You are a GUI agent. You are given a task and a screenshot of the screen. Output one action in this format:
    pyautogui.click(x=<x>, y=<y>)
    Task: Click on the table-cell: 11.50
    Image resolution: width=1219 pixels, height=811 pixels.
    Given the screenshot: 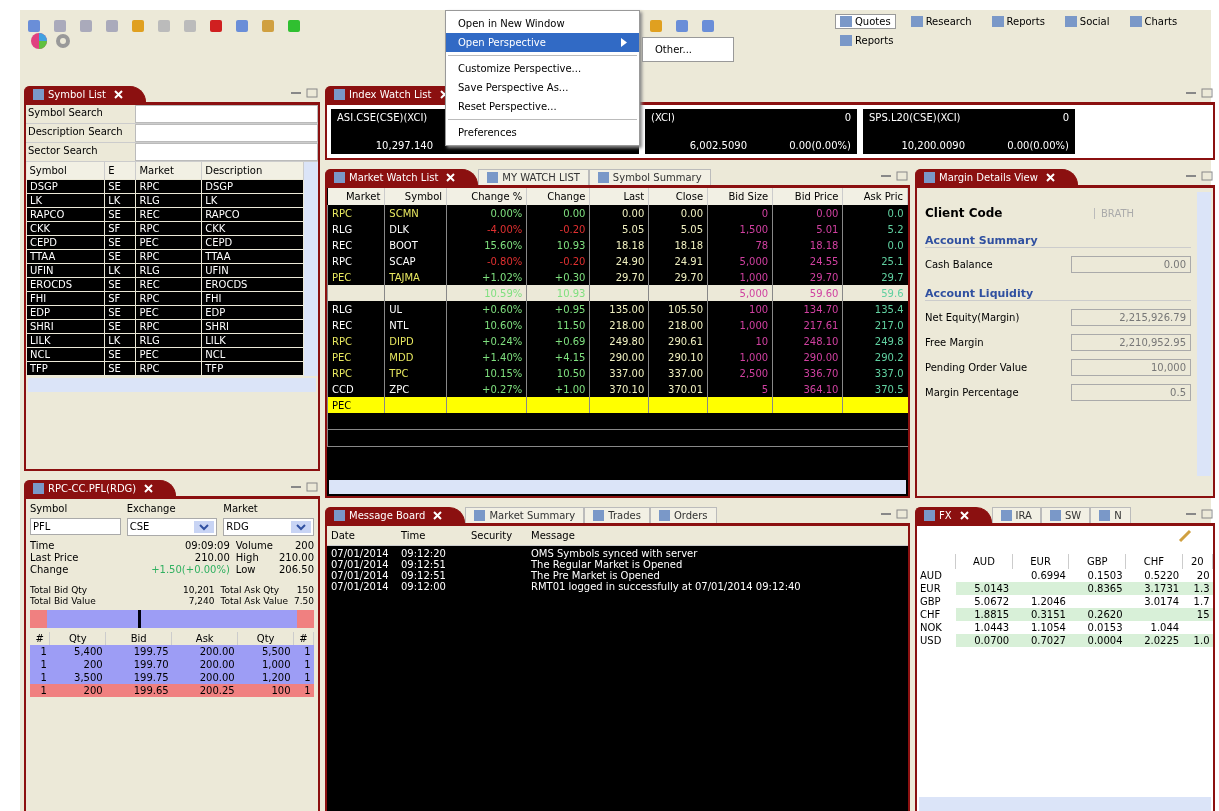 What is the action you would take?
    pyautogui.click(x=558, y=325)
    